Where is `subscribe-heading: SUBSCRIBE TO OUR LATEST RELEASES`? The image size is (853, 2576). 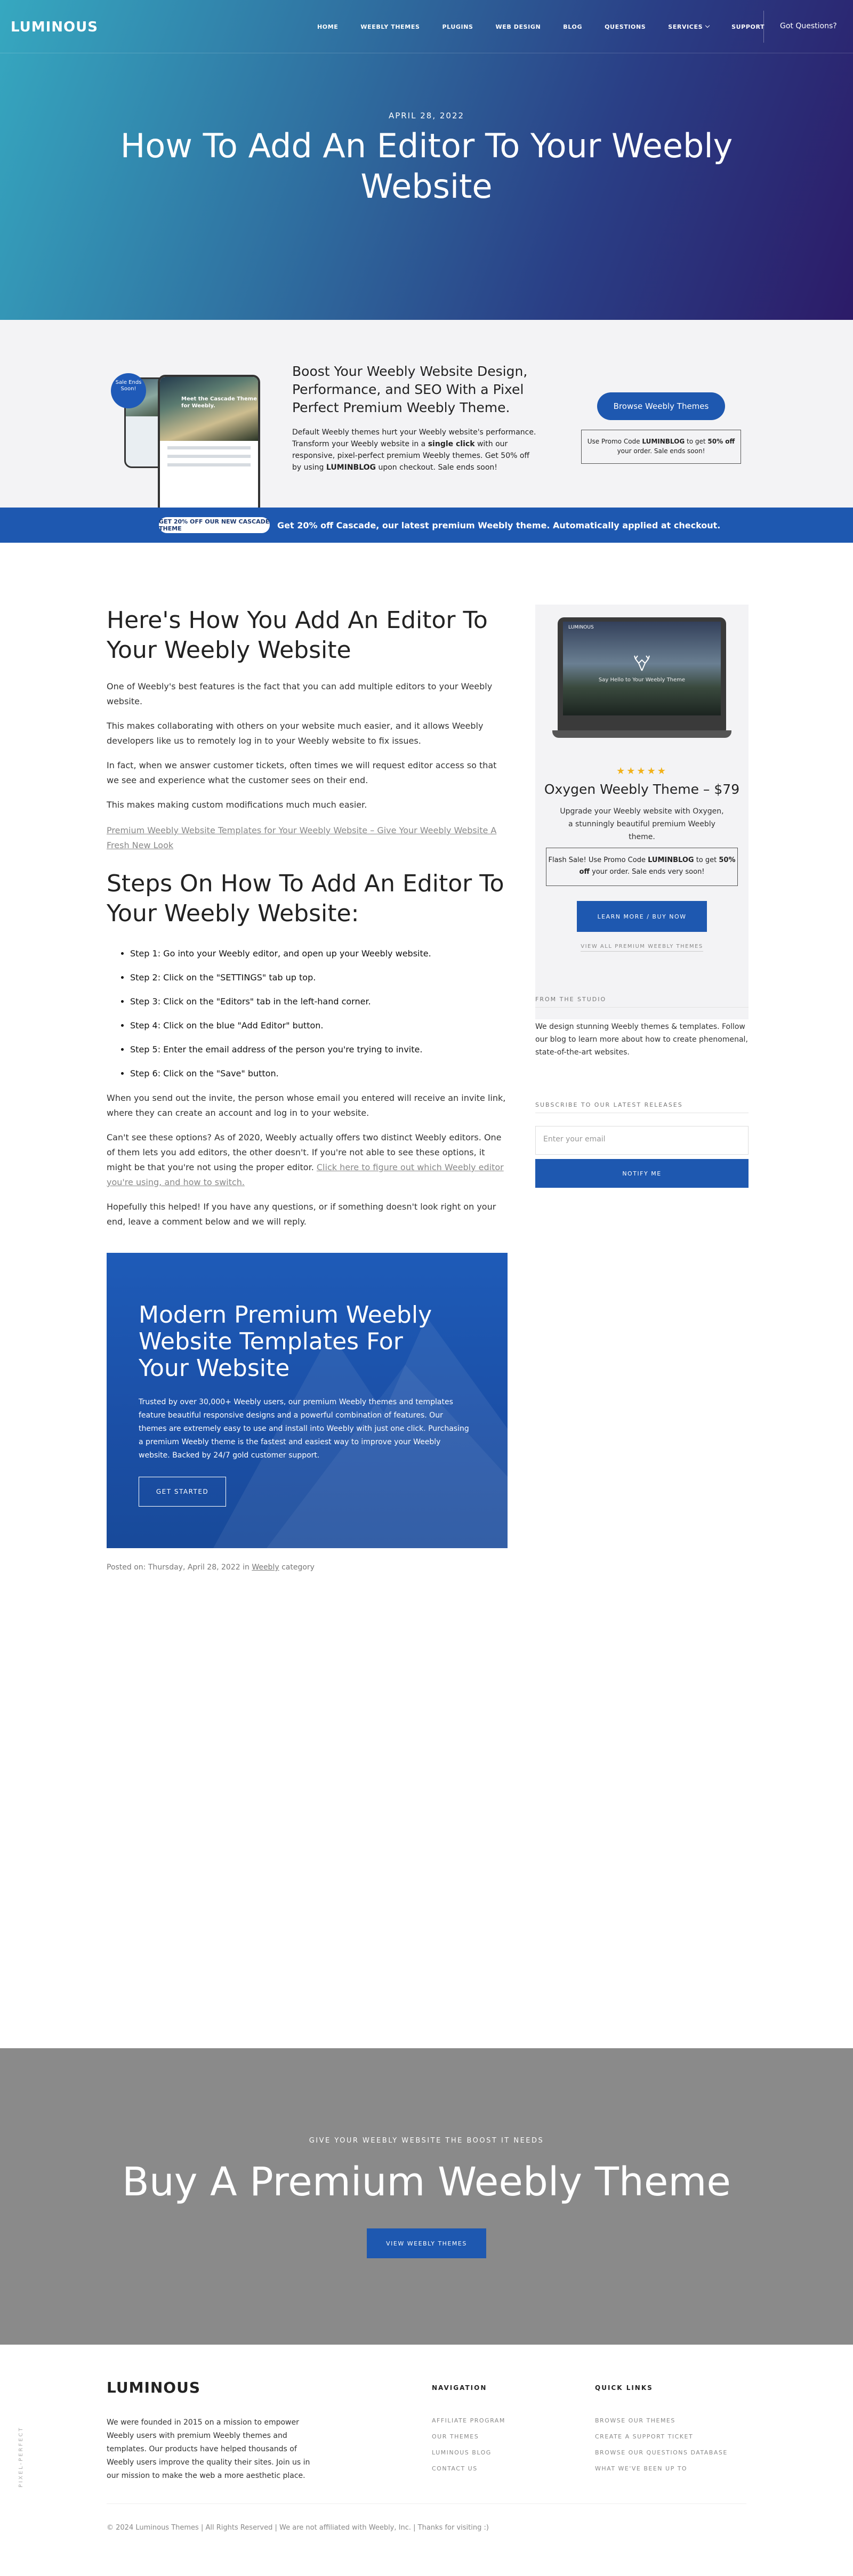
subscribe-heading: SUBSCRIBE TO OUR LATEST RELEASES is located at coordinates (642, 1107).